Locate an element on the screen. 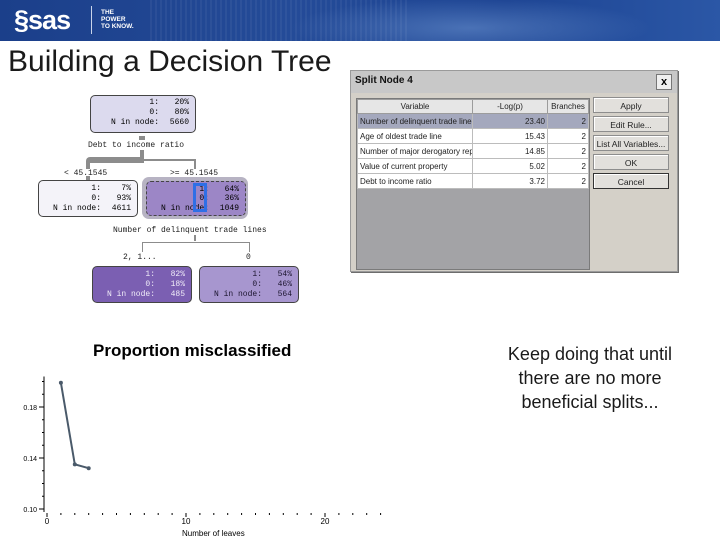 The image size is (720, 540). node-value: 564 is located at coordinates (284, 294).